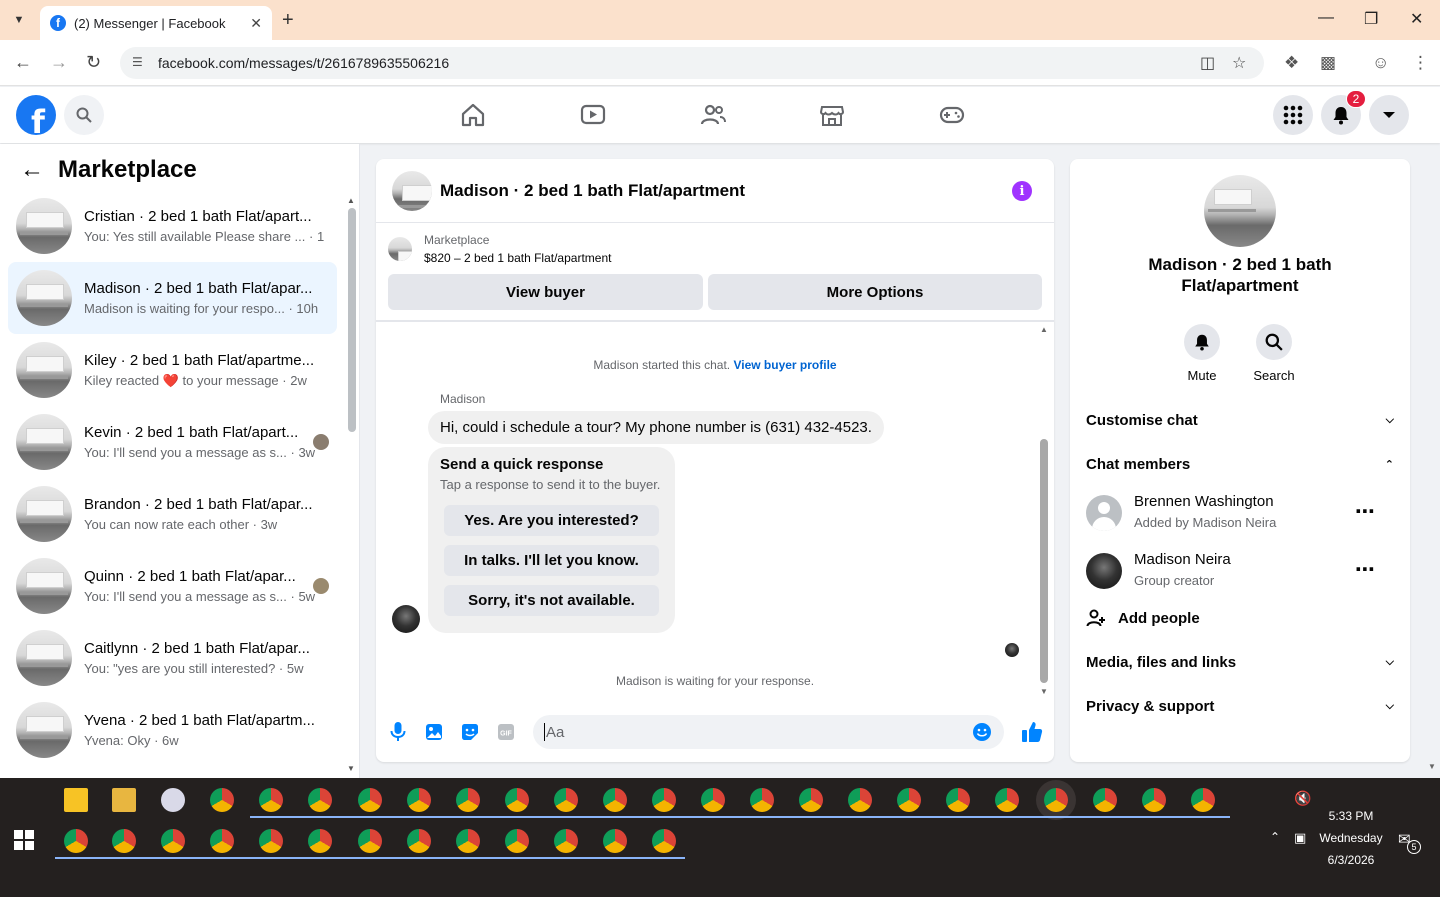  What do you see at coordinates (1371, 19) in the screenshot?
I see `restore-window-icon: ❐` at bounding box center [1371, 19].